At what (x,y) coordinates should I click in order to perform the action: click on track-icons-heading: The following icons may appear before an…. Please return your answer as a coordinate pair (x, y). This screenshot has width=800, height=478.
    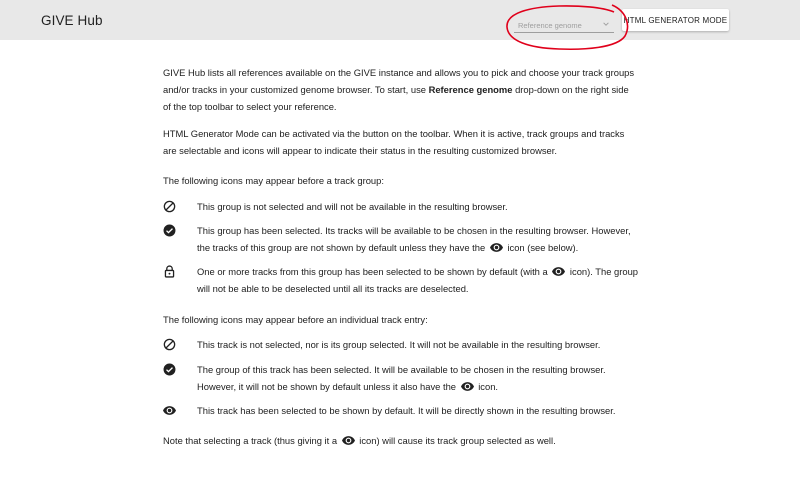
    Looking at the image, I should click on (295, 319).